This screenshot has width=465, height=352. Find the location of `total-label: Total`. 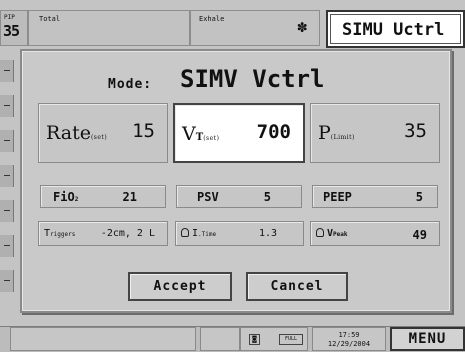

total-label: Total is located at coordinates (50, 19).